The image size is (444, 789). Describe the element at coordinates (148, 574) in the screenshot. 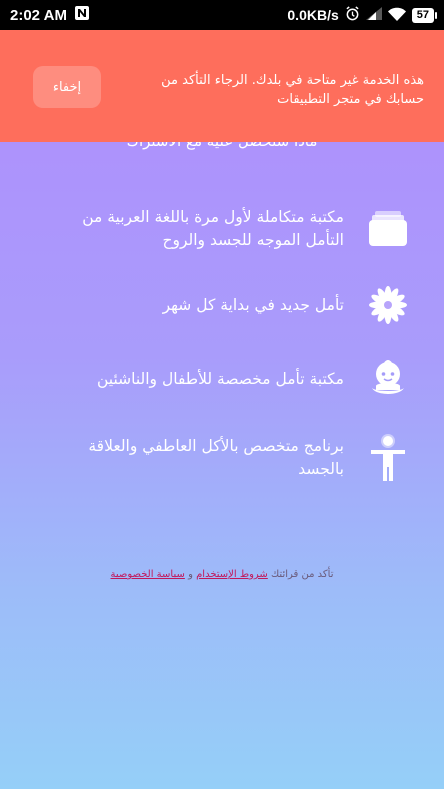

I see `privacy-policy-link: سياسة الخصوصية` at that location.